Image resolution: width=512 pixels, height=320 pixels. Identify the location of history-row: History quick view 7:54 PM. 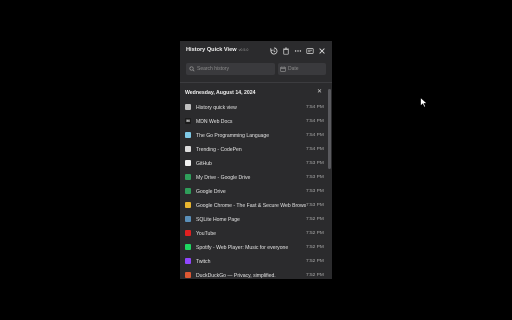
(253, 108).